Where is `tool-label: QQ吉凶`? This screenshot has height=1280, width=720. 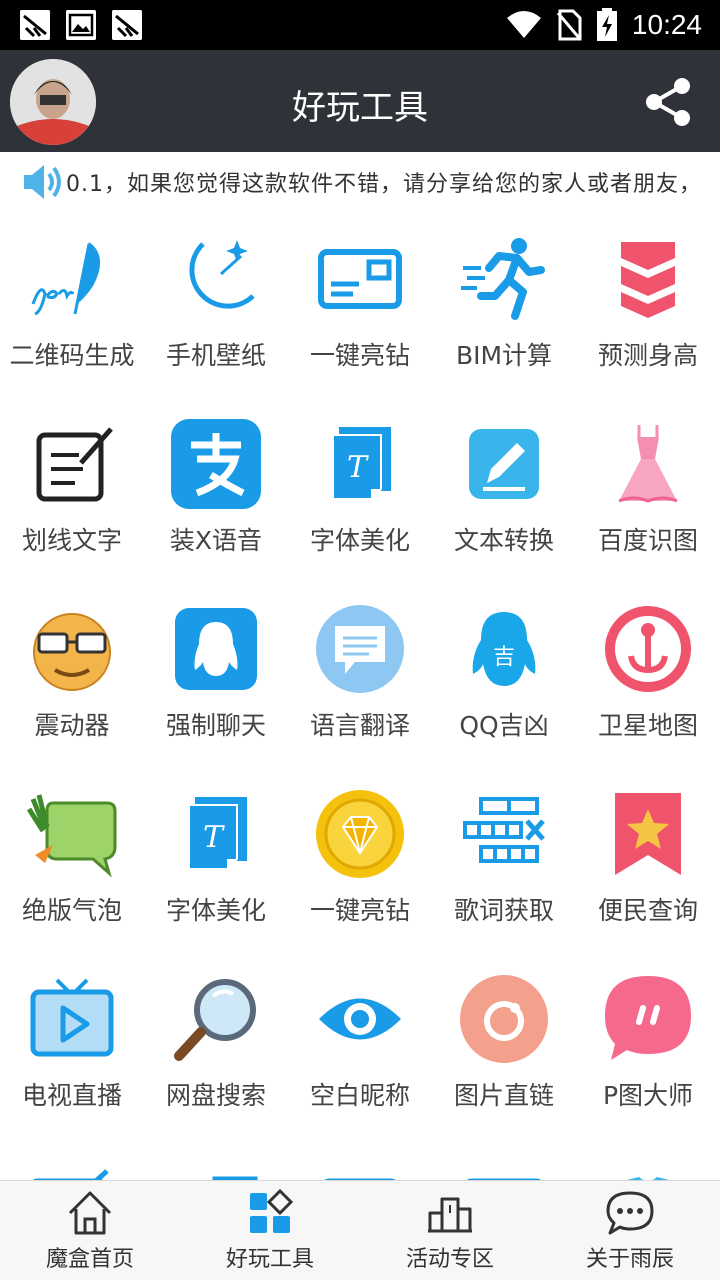
tool-label: QQ吉凶 is located at coordinates (504, 725).